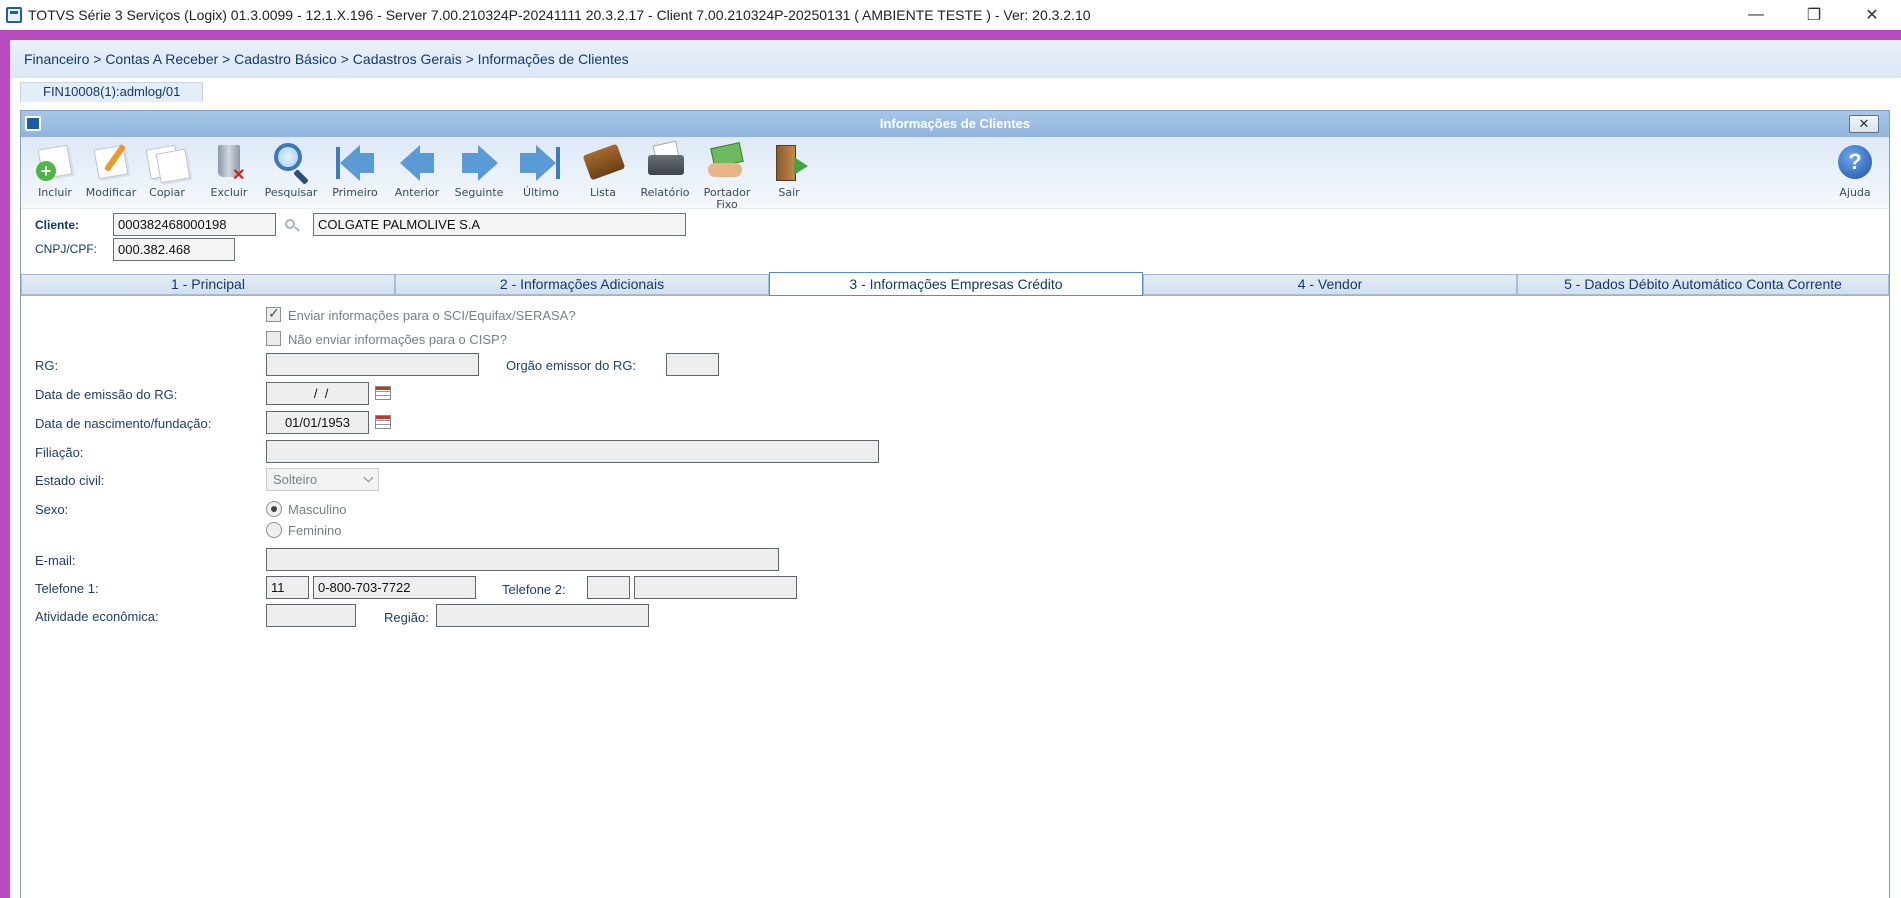 This screenshot has height=898, width=1901. Describe the element at coordinates (123, 423) in the screenshot. I see `data-nascimento-label: Data de nascimento/fundação:` at that location.